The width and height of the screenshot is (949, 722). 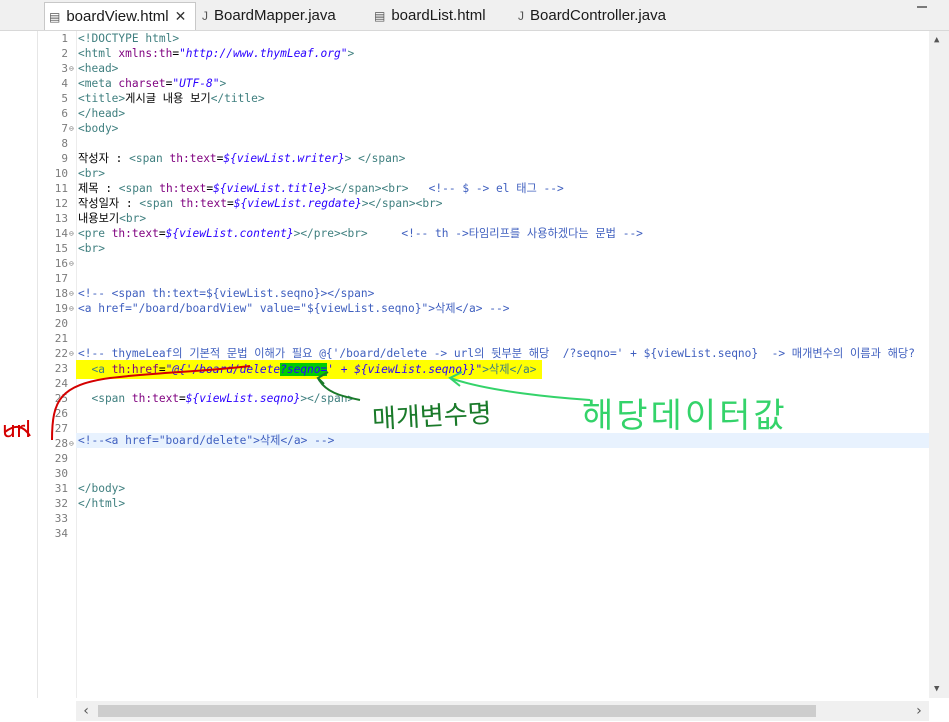 What do you see at coordinates (102, 488) in the screenshot?
I see `code-line-31: </body>` at bounding box center [102, 488].